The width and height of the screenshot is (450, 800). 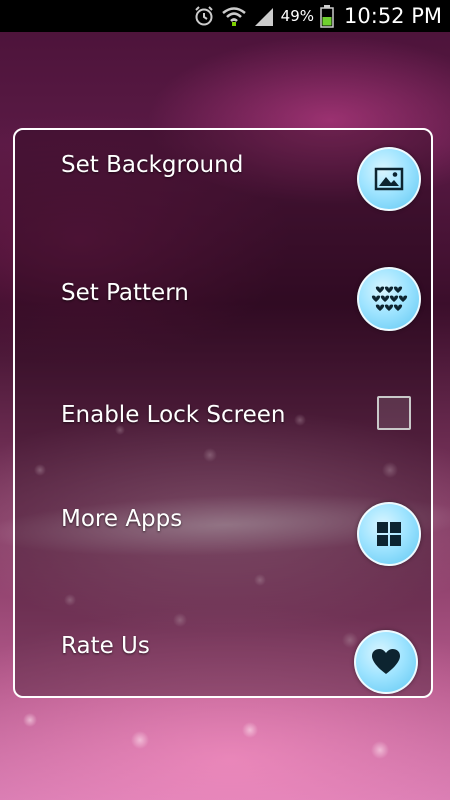 What do you see at coordinates (264, 16) in the screenshot?
I see `signal-icon` at bounding box center [264, 16].